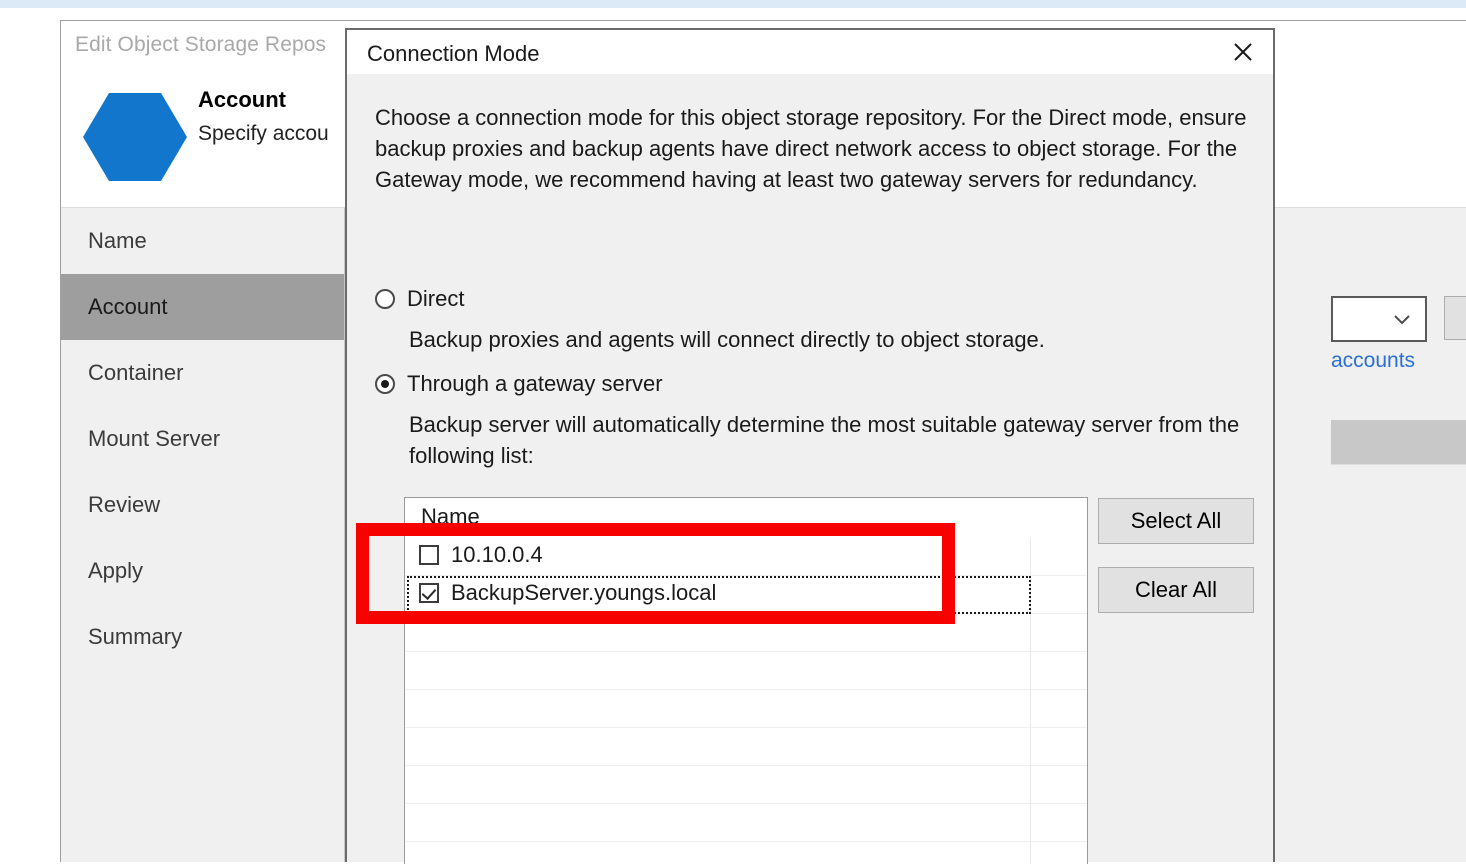 This screenshot has width=1466, height=864. What do you see at coordinates (436, 298) in the screenshot?
I see `radio-direct-label: Direct` at bounding box center [436, 298].